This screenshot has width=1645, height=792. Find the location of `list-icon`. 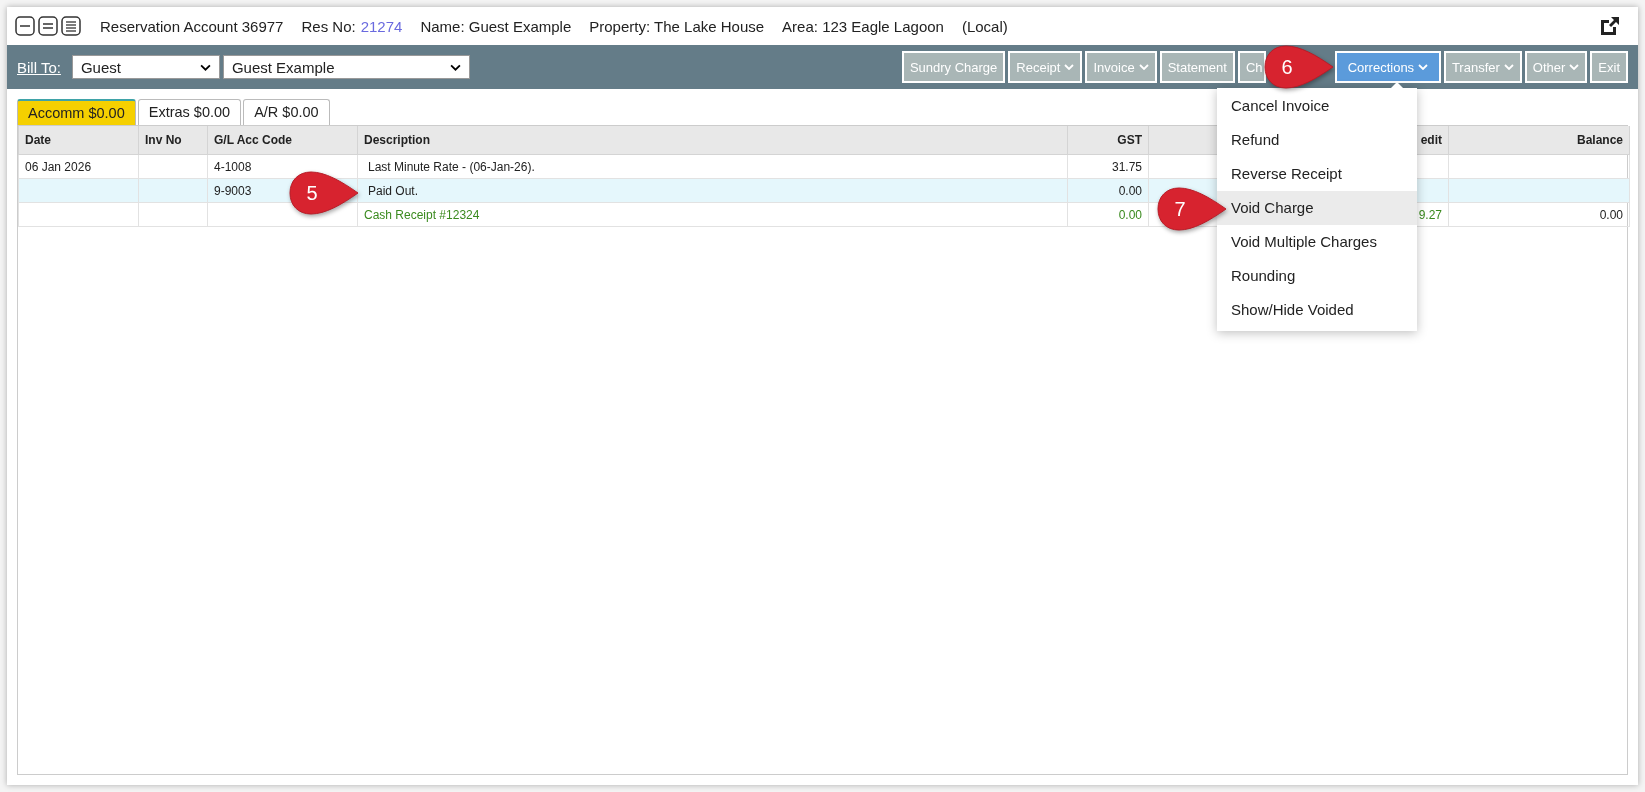

list-icon is located at coordinates (48, 26).